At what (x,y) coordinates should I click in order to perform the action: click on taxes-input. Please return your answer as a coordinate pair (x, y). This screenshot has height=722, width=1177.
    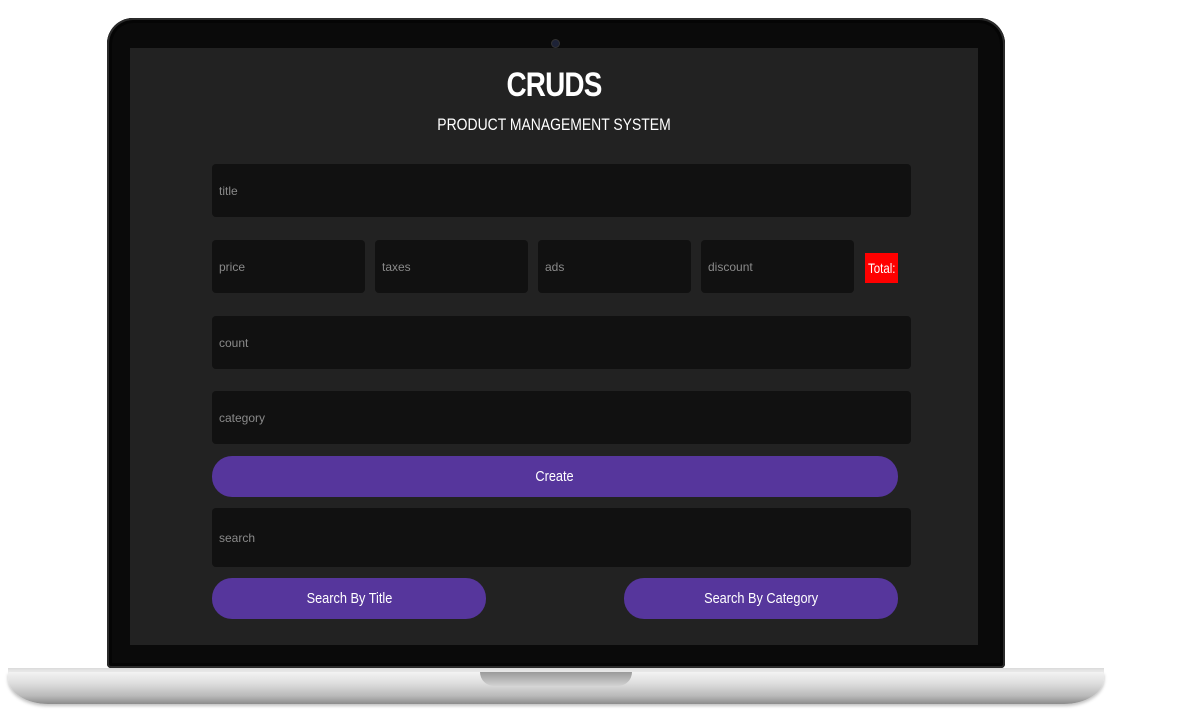
    Looking at the image, I should click on (451, 266).